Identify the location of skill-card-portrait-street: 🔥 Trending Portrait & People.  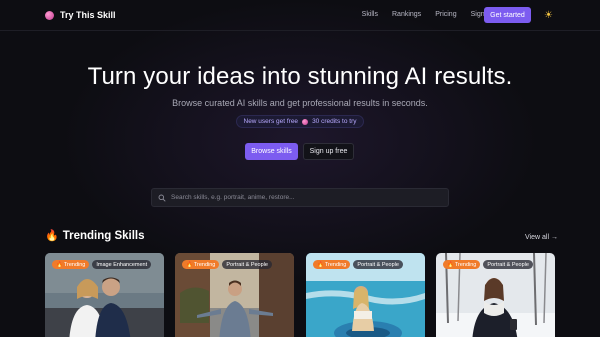
(234, 295).